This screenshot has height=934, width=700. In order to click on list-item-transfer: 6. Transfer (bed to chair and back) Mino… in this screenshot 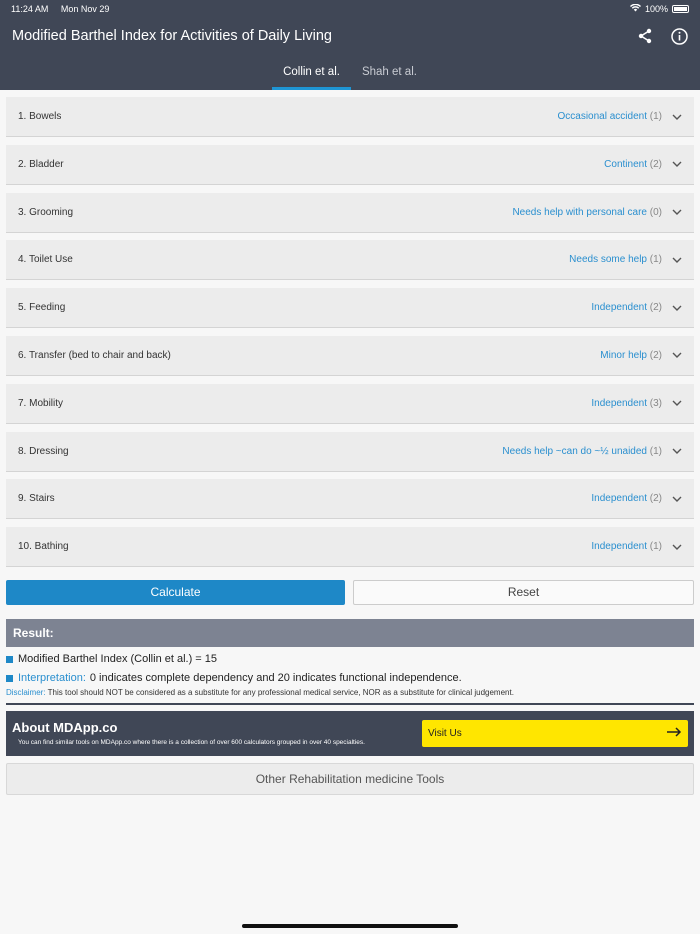, I will do `click(350, 355)`.